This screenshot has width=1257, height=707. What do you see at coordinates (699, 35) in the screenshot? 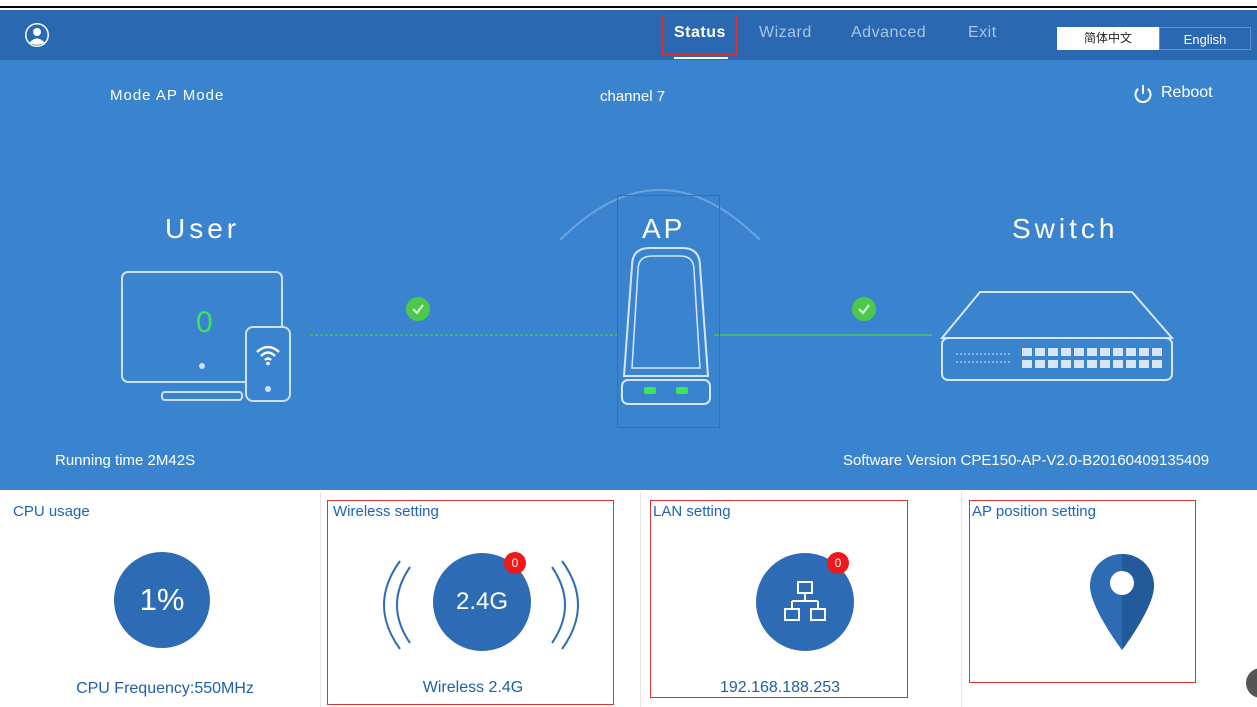
I see `highlight-box-status` at bounding box center [699, 35].